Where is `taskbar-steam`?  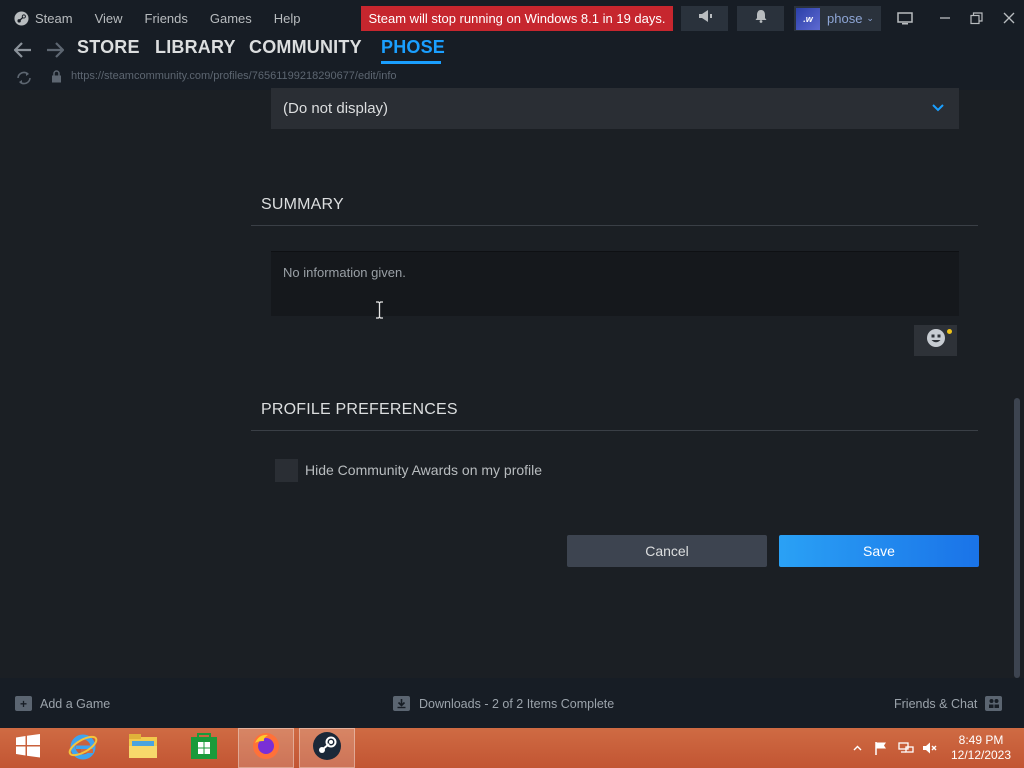
taskbar-steam is located at coordinates (327, 748).